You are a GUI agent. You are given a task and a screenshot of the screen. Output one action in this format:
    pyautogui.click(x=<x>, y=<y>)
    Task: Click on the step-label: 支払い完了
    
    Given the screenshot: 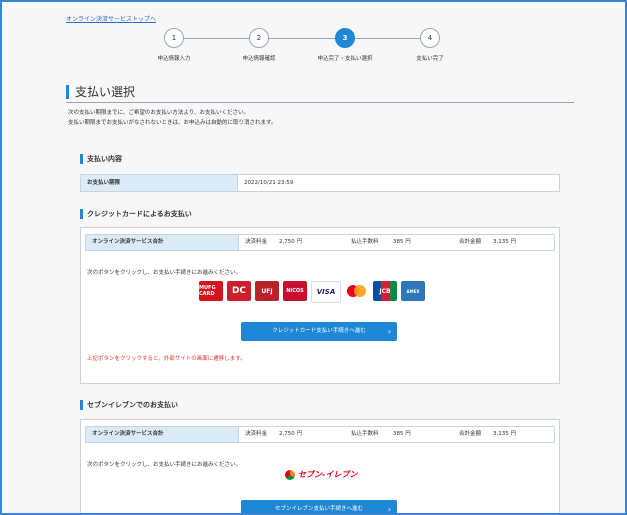 What is the action you would take?
    pyautogui.click(x=430, y=59)
    